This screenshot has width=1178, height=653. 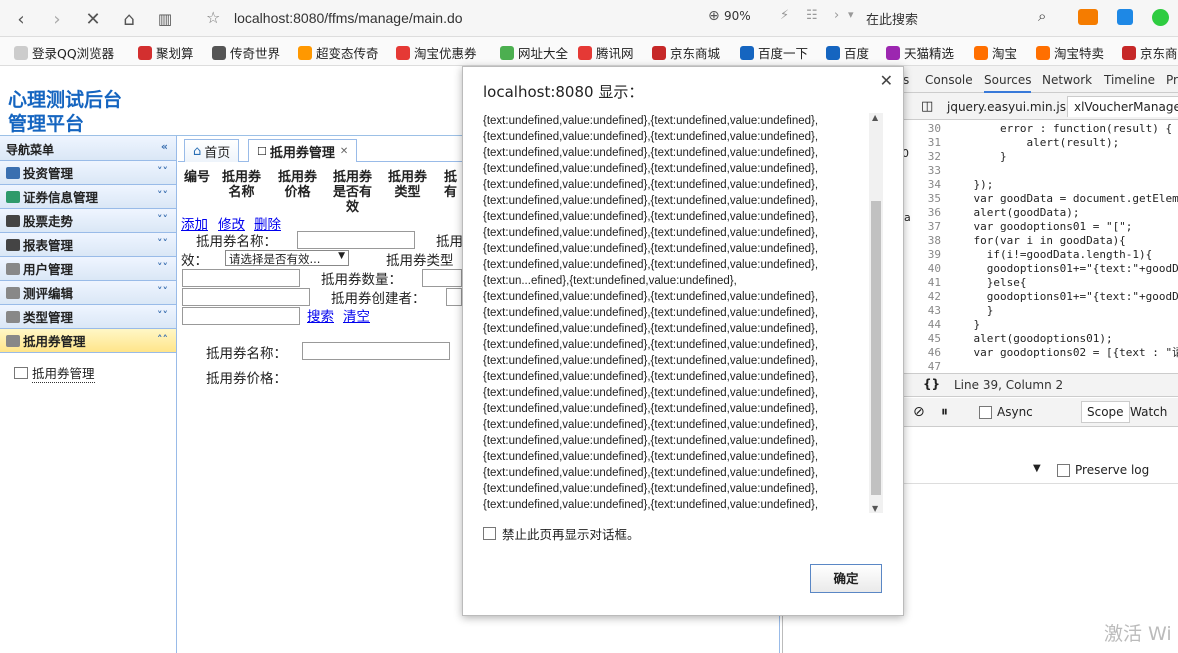 I want to click on zoom-level: 90%, so click(x=737, y=16).